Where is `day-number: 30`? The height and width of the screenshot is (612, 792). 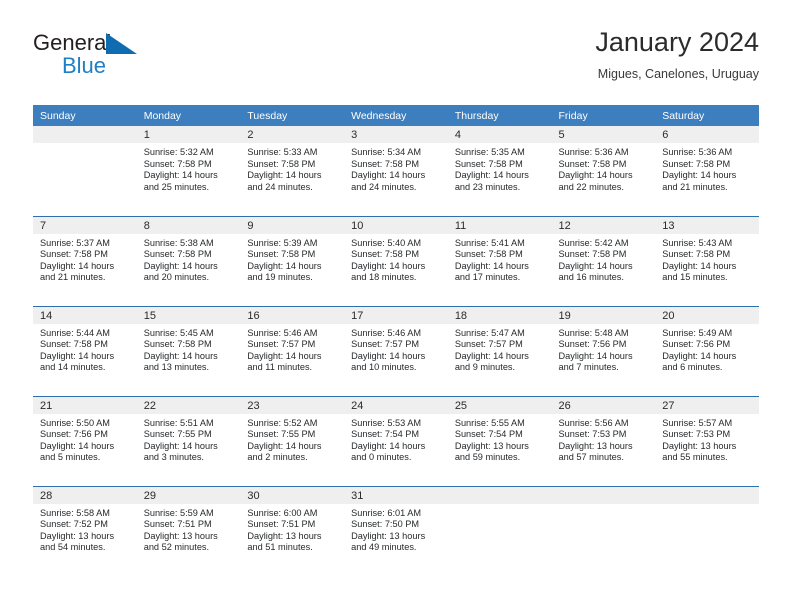 day-number: 30 is located at coordinates (292, 495).